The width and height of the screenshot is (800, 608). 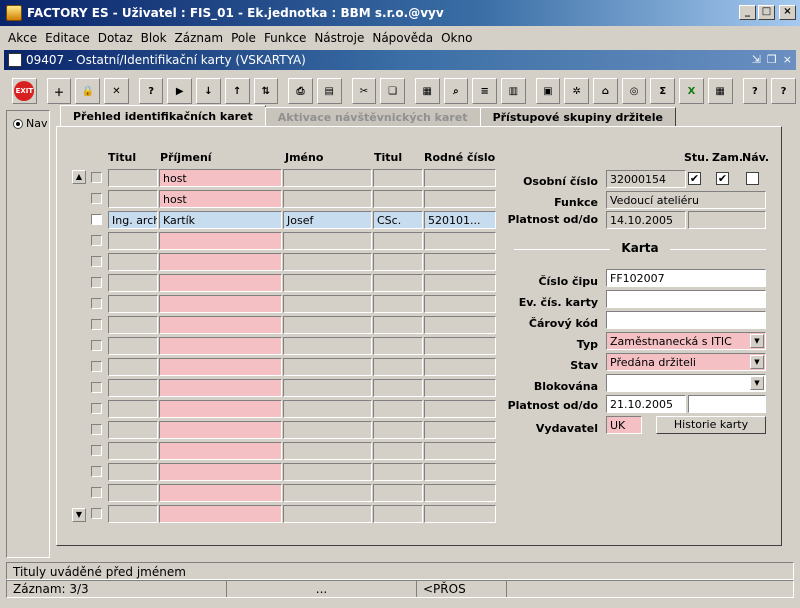 What do you see at coordinates (116, 91) in the screenshot?
I see `delete-record-icon: ✕` at bounding box center [116, 91].